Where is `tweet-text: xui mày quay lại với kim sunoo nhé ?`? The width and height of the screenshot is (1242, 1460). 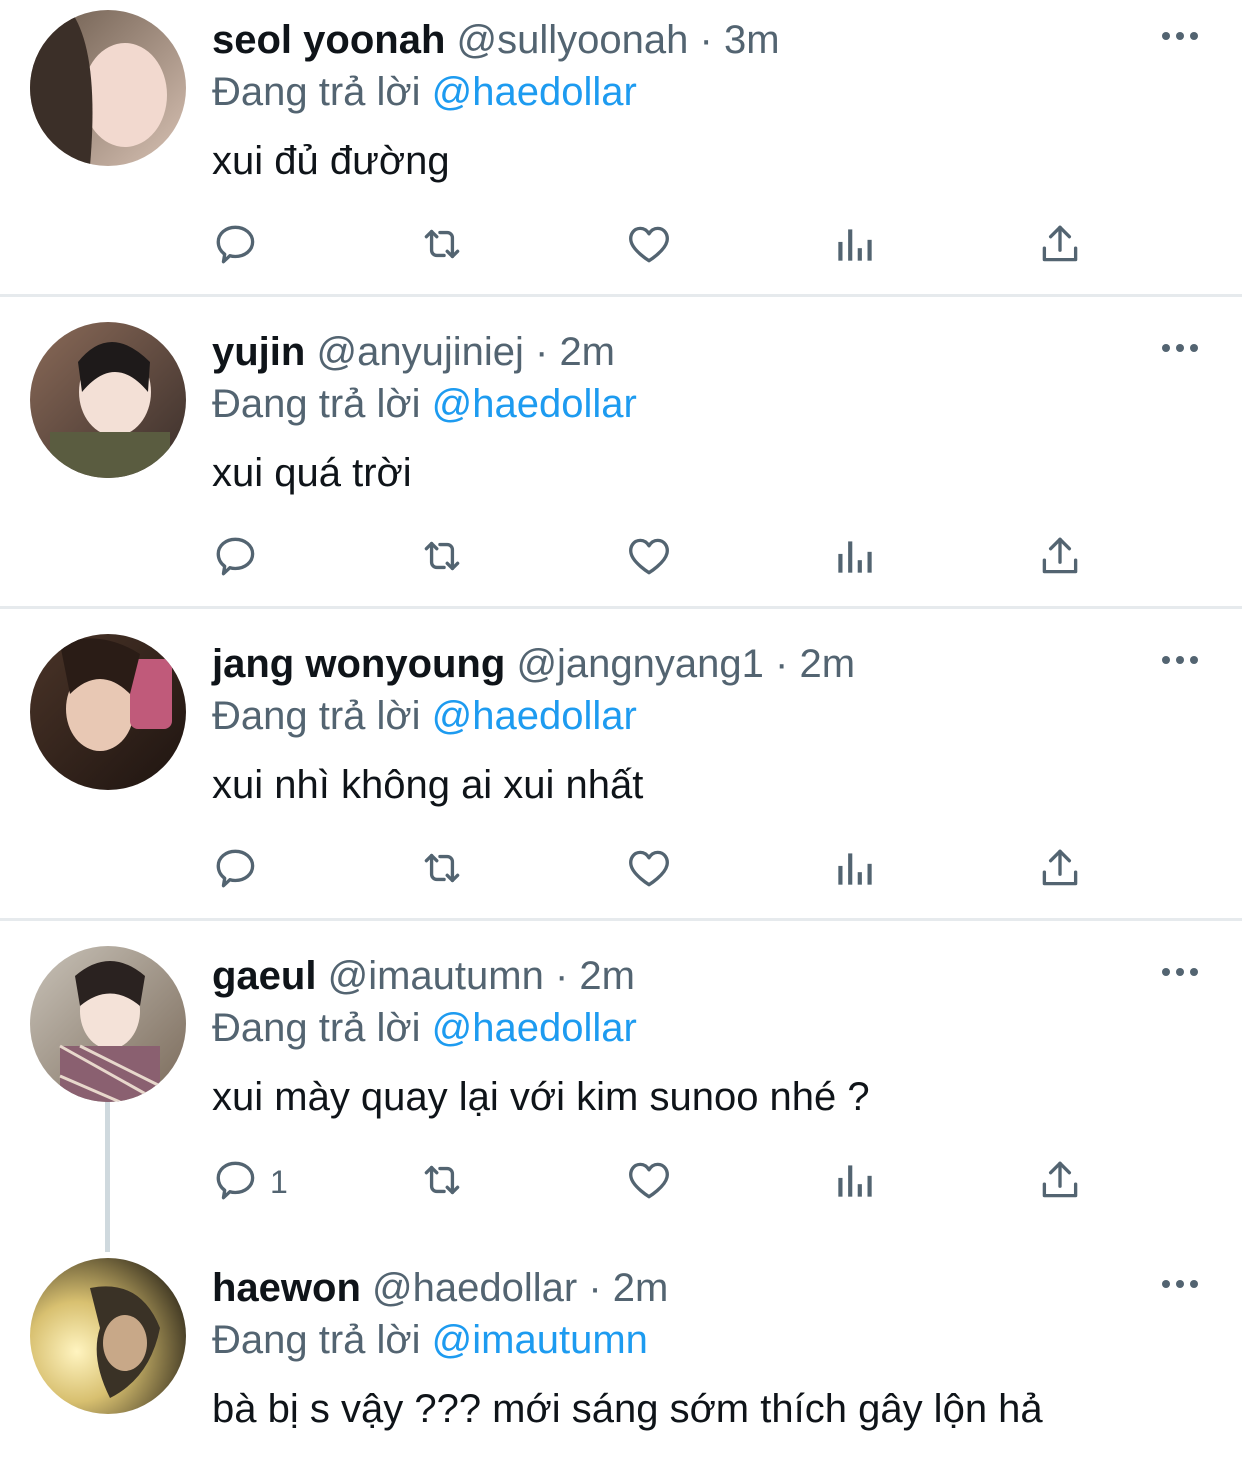
tweet-text: xui mày quay lại với kim sunoo nhé ? is located at coordinates (541, 1097).